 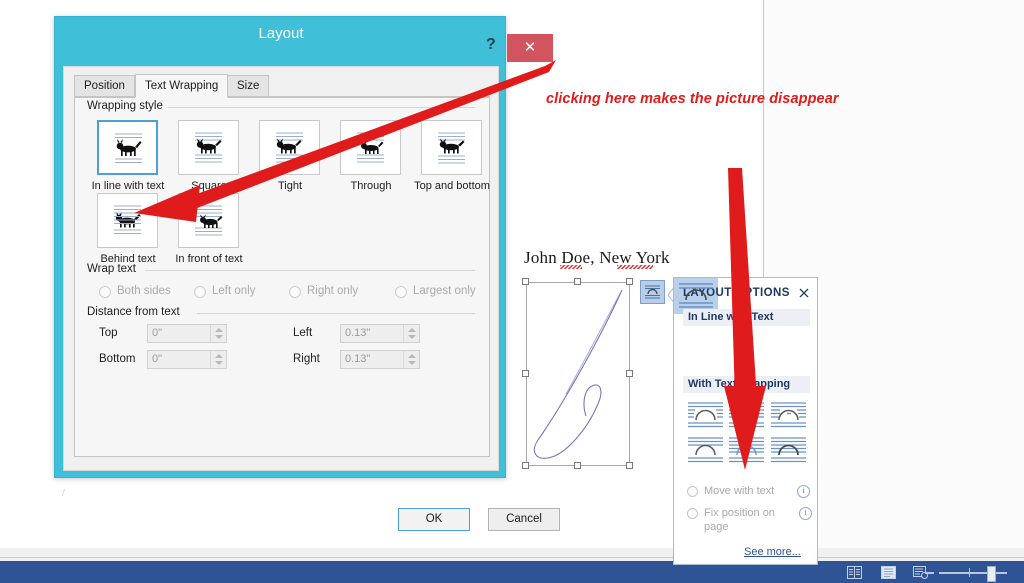 I want to click on resize-handle-w, so click(x=525, y=373).